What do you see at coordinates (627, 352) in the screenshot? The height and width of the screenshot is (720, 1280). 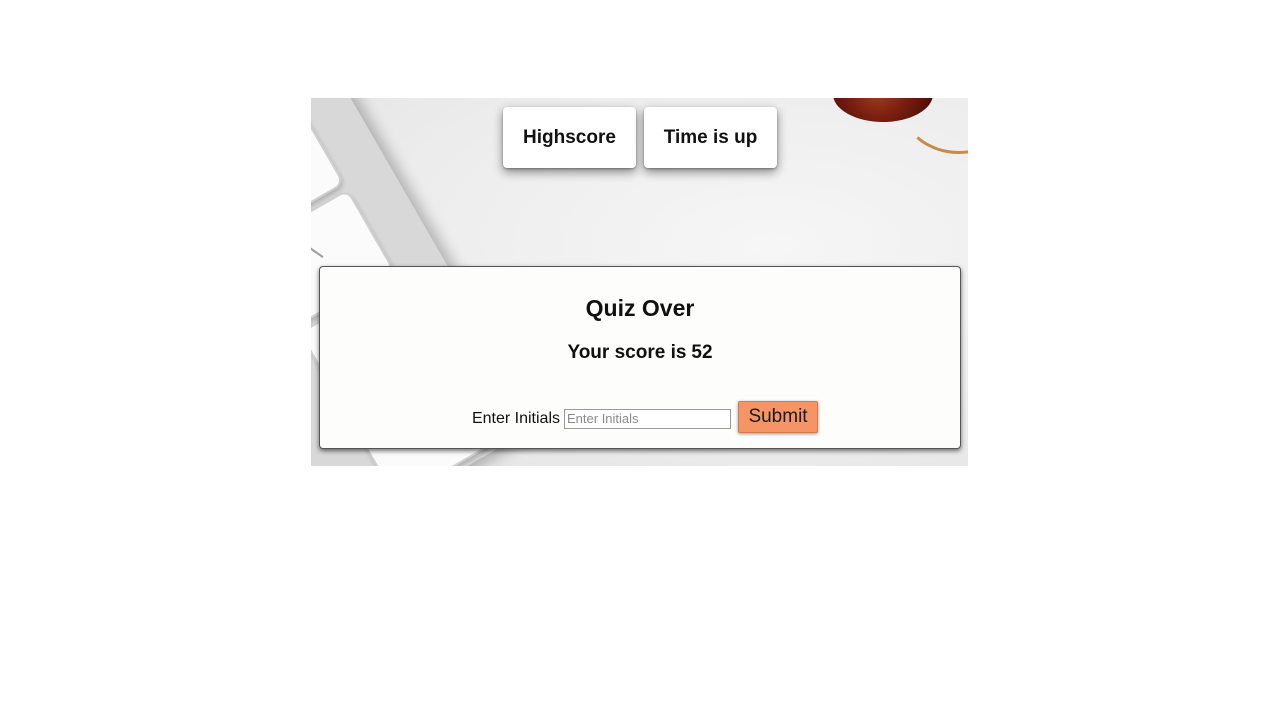 I see `score-prefix: Your score is` at bounding box center [627, 352].